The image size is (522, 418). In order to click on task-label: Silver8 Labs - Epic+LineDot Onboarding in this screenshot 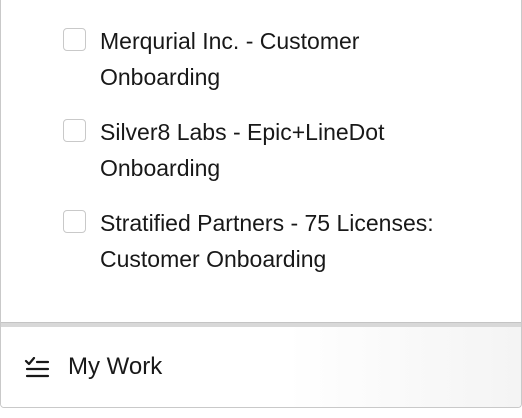, I will do `click(290, 150)`.